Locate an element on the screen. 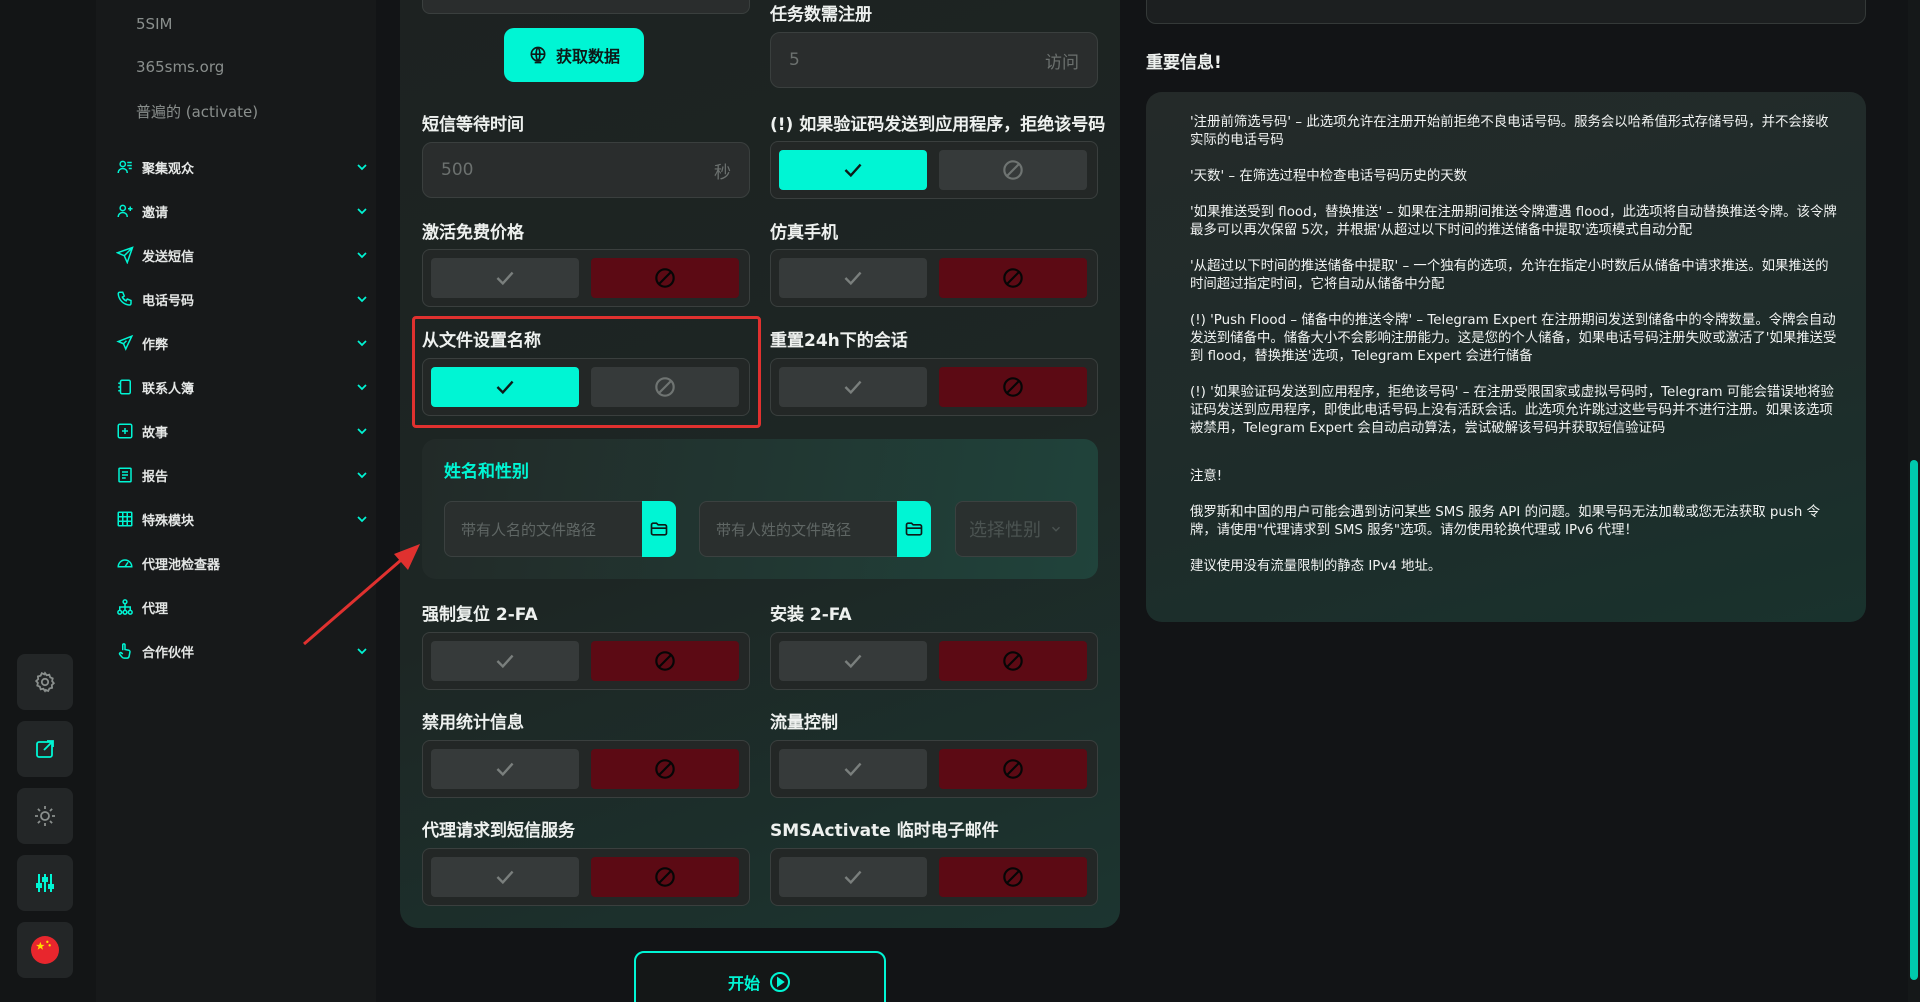 The height and width of the screenshot is (1002, 1920). report-icon is located at coordinates (125, 475).